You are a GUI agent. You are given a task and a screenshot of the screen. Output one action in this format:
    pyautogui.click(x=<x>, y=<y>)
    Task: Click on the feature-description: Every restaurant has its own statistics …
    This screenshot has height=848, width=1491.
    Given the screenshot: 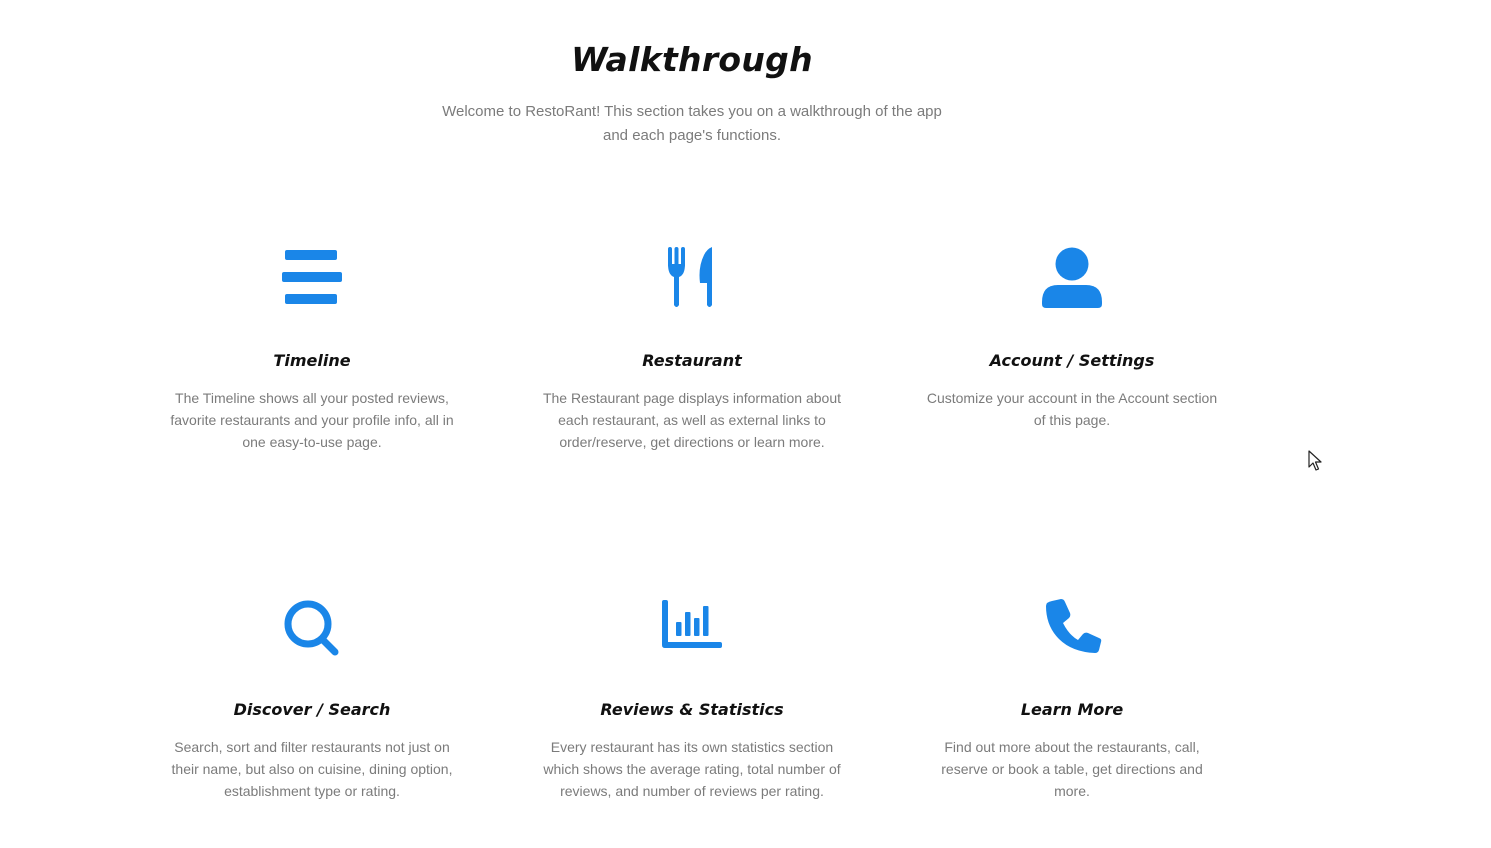 What is the action you would take?
    pyautogui.click(x=692, y=769)
    